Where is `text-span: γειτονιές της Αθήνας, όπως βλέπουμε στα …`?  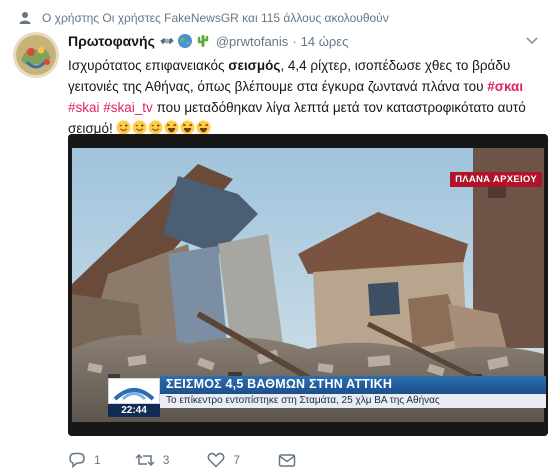 text-span: γειτονιές της Αθήνας, όπως βλέπουμε στα … is located at coordinates (278, 86).